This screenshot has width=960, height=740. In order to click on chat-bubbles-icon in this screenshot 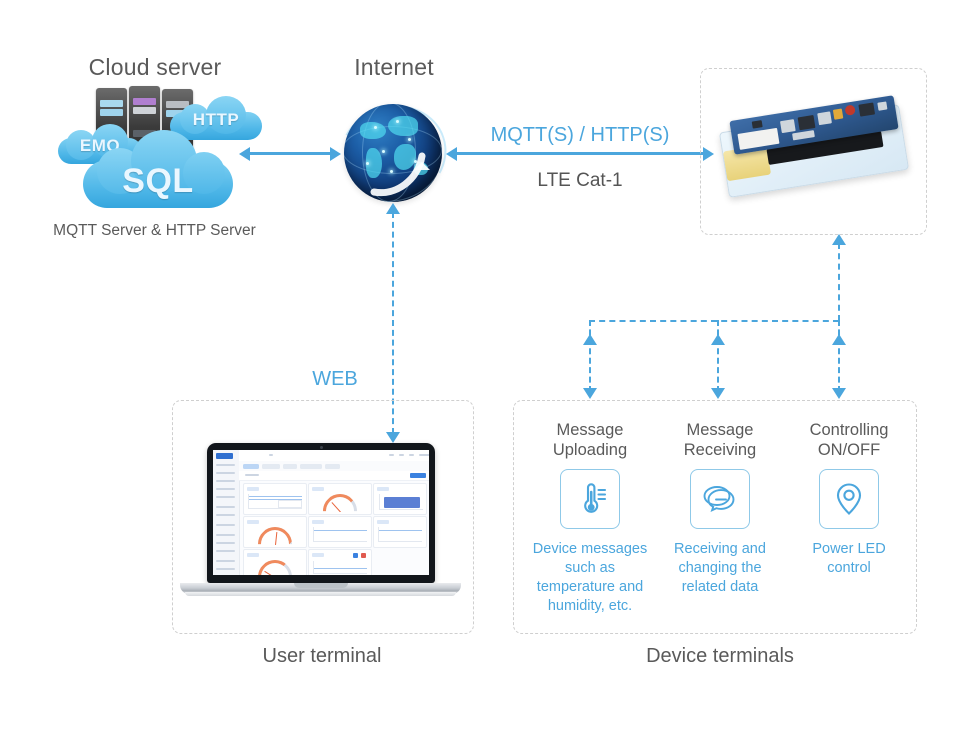, I will do `click(720, 499)`.